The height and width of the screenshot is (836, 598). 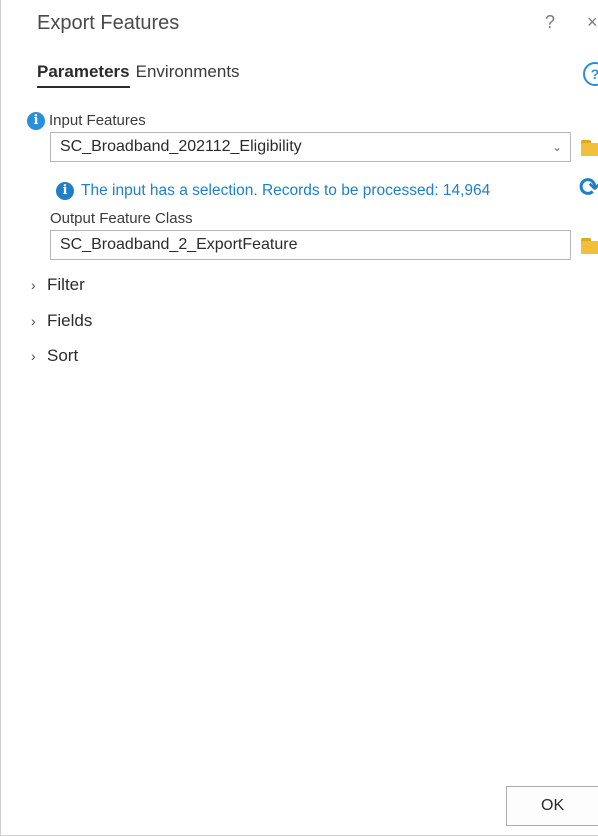 I want to click on section-label: Sort, so click(x=63, y=355).